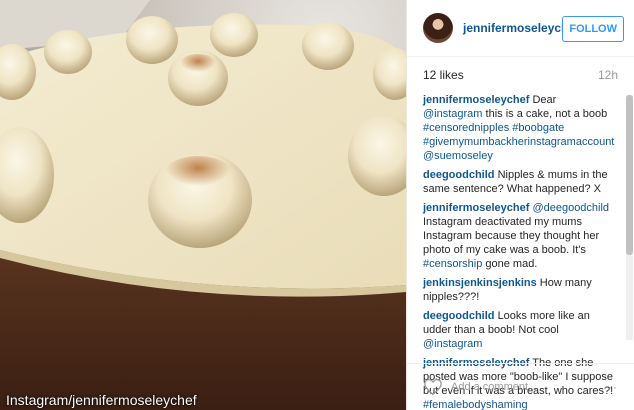  Describe the element at coordinates (452, 264) in the screenshot. I see `comment-link: #censorship` at that location.